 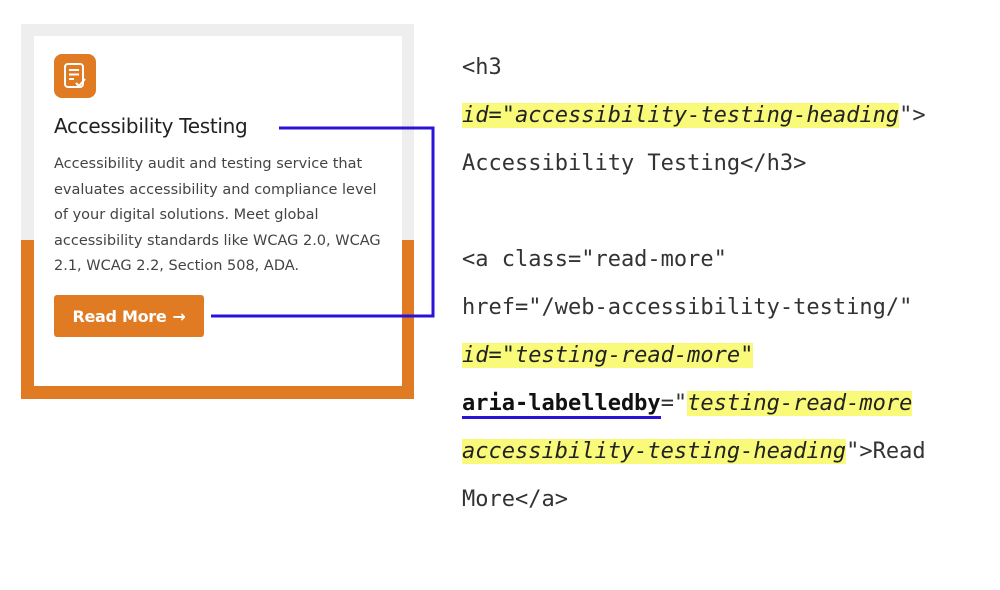 I want to click on highlight-labelledby-value: accessibility-testing-heading, so click(x=654, y=451).